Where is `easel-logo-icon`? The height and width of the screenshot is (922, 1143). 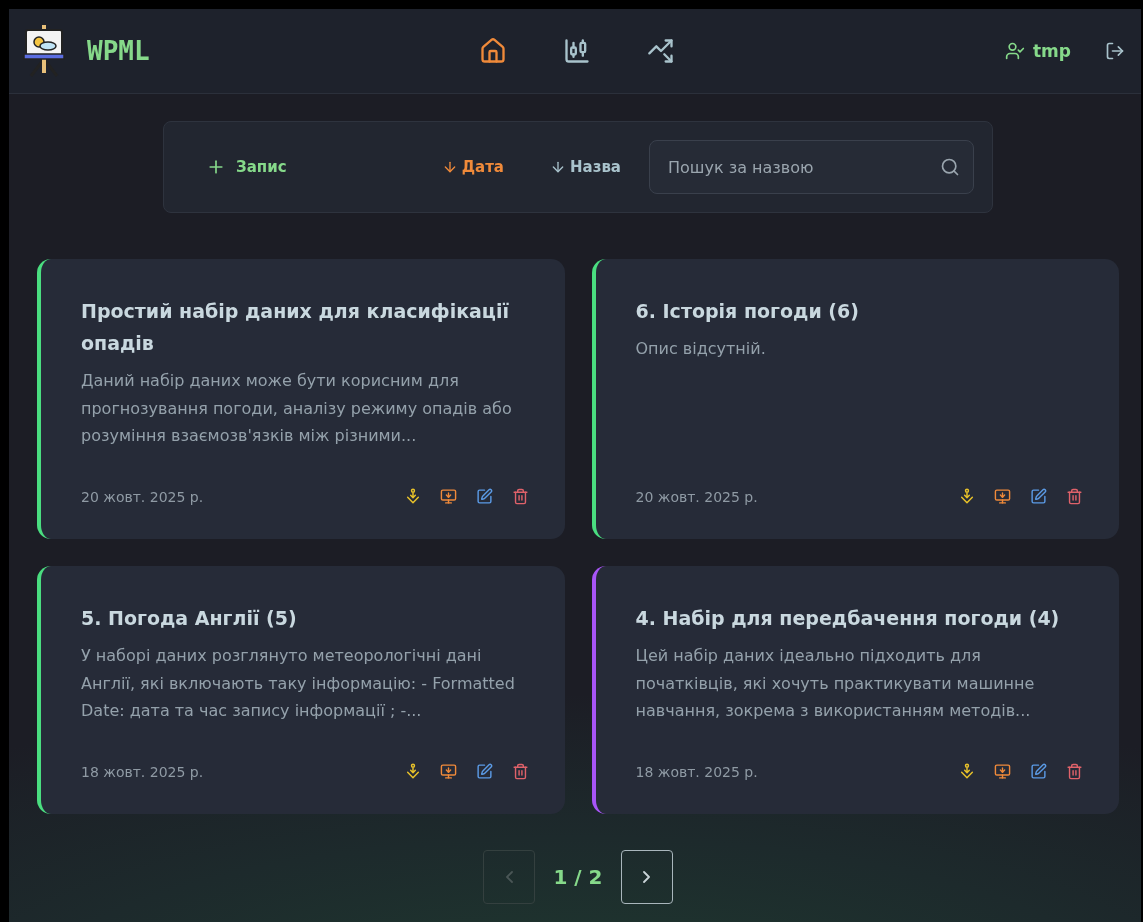 easel-logo-icon is located at coordinates (44, 51).